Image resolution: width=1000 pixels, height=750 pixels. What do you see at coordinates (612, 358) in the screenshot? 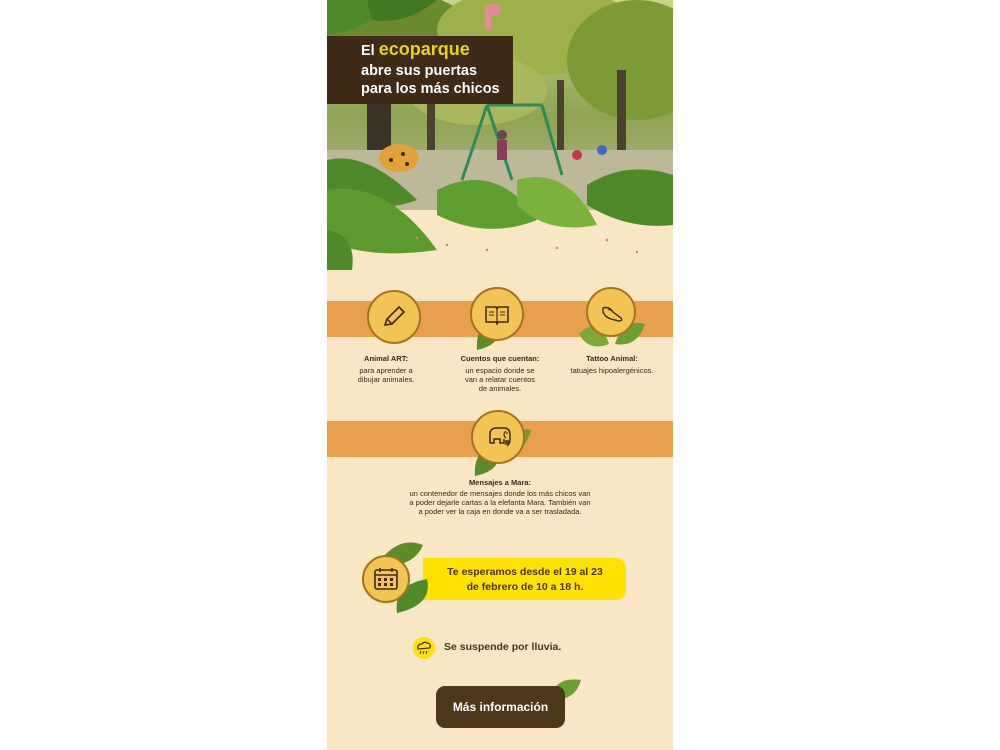
I see `activity-title: Tattoo Animal:` at bounding box center [612, 358].